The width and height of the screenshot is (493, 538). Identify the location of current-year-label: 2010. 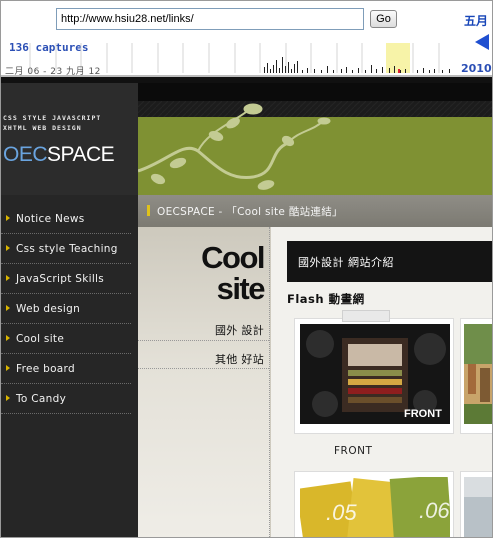
(476, 68).